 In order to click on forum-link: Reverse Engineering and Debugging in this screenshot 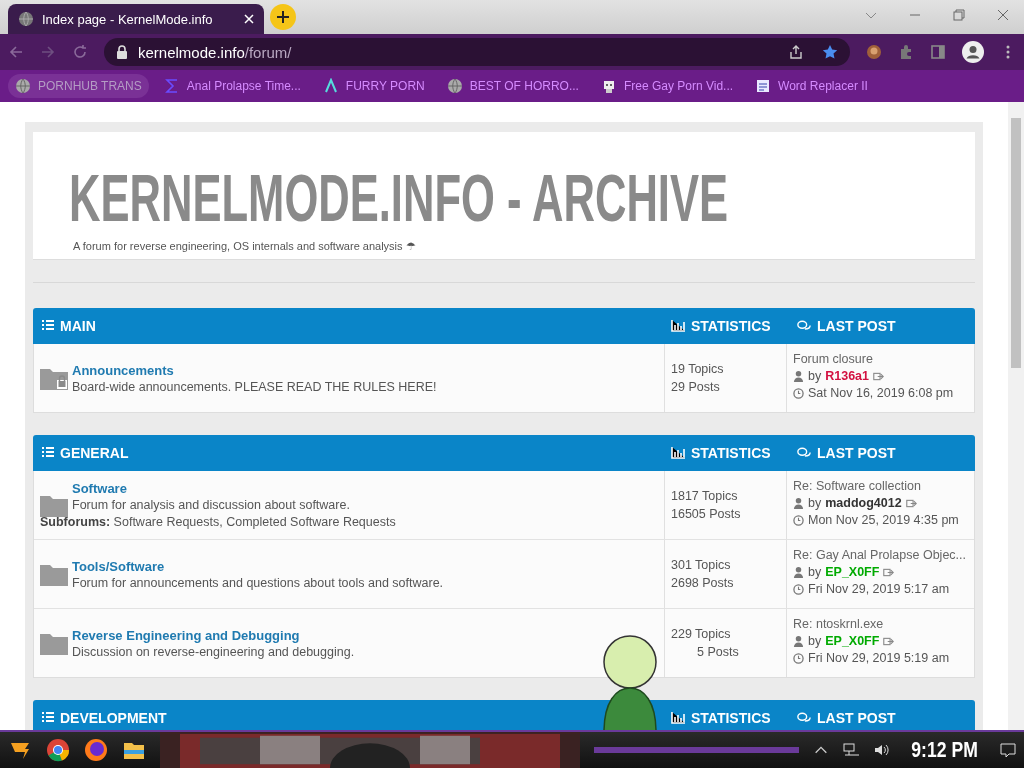, I will do `click(186, 635)`.